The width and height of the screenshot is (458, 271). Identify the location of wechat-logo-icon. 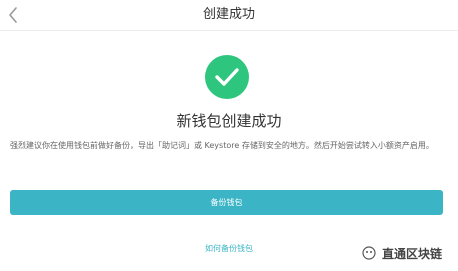
(369, 253).